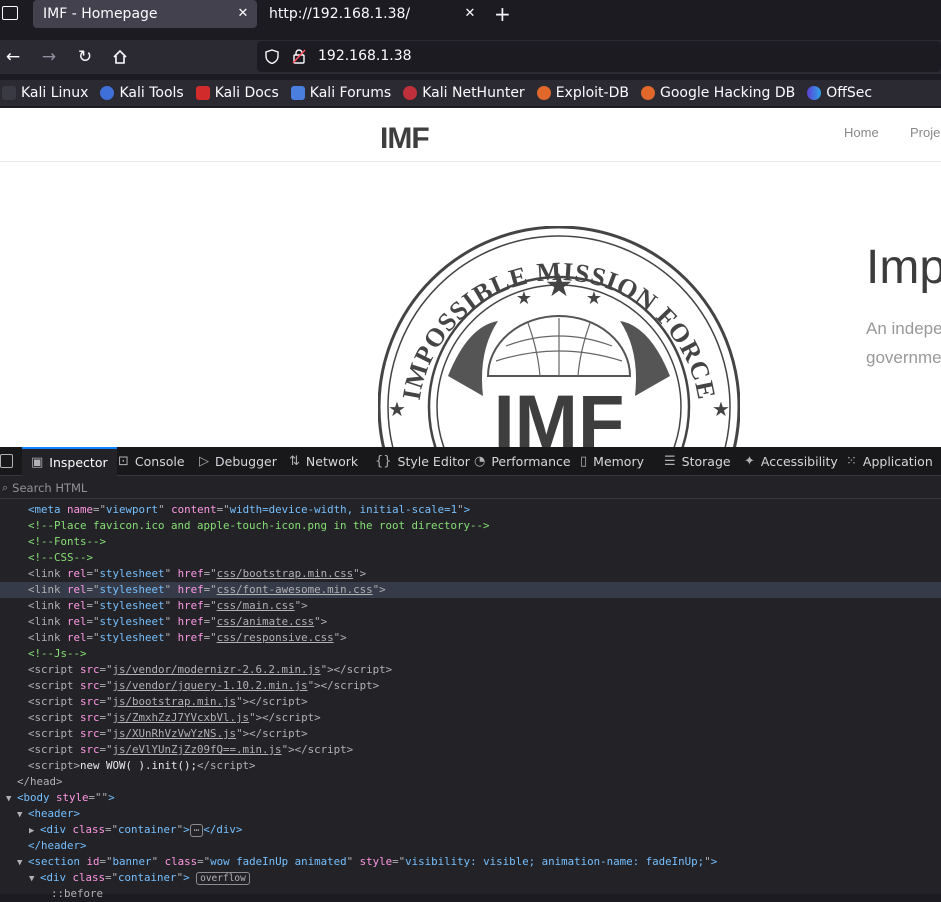 This screenshot has height=902, width=941. What do you see at coordinates (297, 93) in the screenshot?
I see `kali-forums-icon` at bounding box center [297, 93].